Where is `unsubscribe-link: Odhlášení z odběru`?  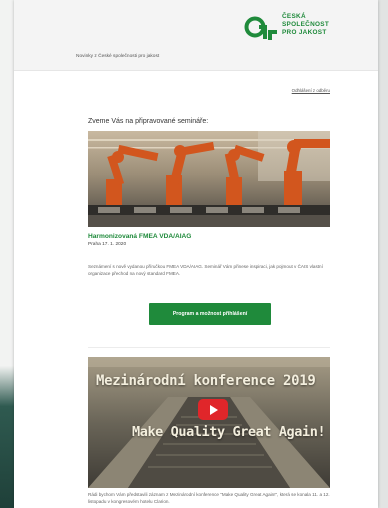 unsubscribe-link: Odhlášení z odběru is located at coordinates (209, 90).